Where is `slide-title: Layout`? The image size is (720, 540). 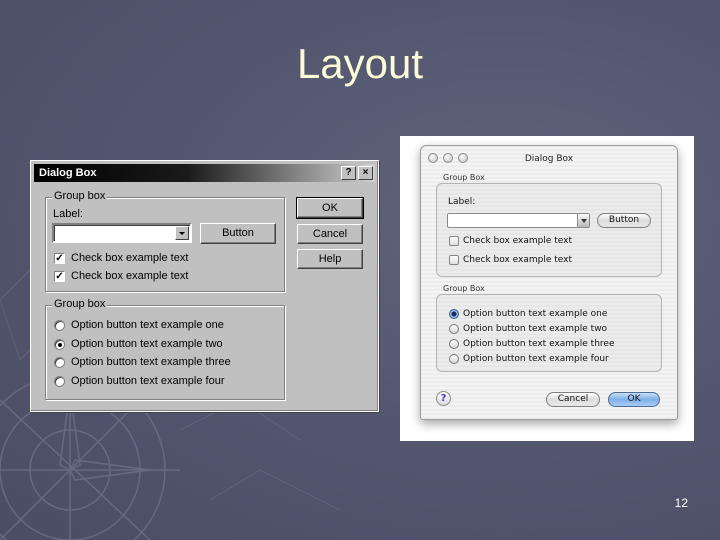
slide-title: Layout is located at coordinates (360, 63).